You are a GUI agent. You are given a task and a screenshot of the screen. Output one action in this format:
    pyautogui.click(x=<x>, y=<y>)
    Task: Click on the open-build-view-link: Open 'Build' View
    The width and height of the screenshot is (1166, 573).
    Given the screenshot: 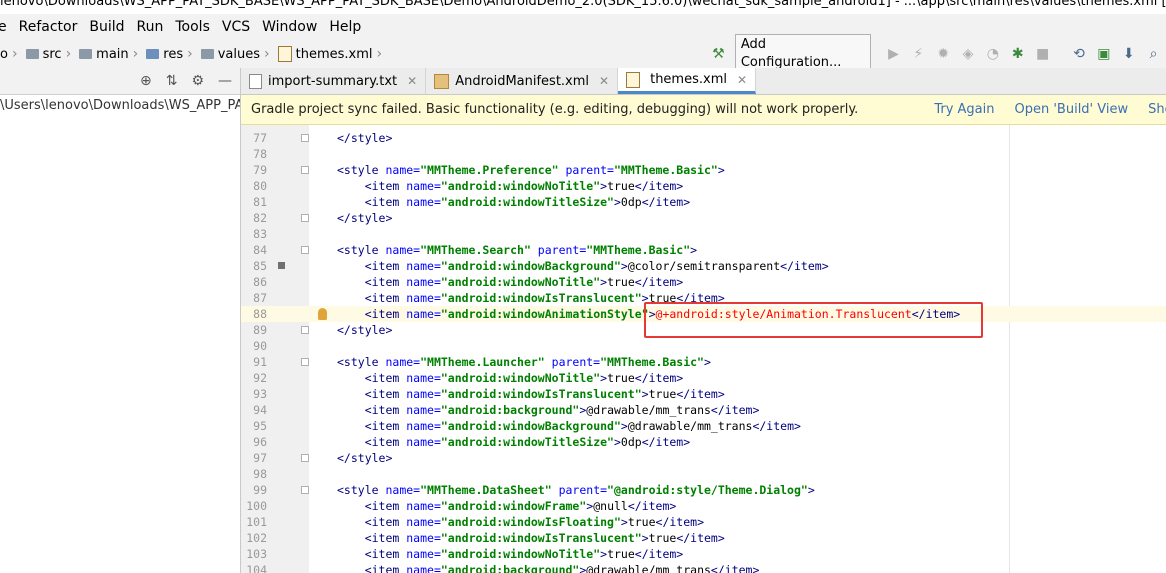 What is the action you would take?
    pyautogui.click(x=1072, y=109)
    